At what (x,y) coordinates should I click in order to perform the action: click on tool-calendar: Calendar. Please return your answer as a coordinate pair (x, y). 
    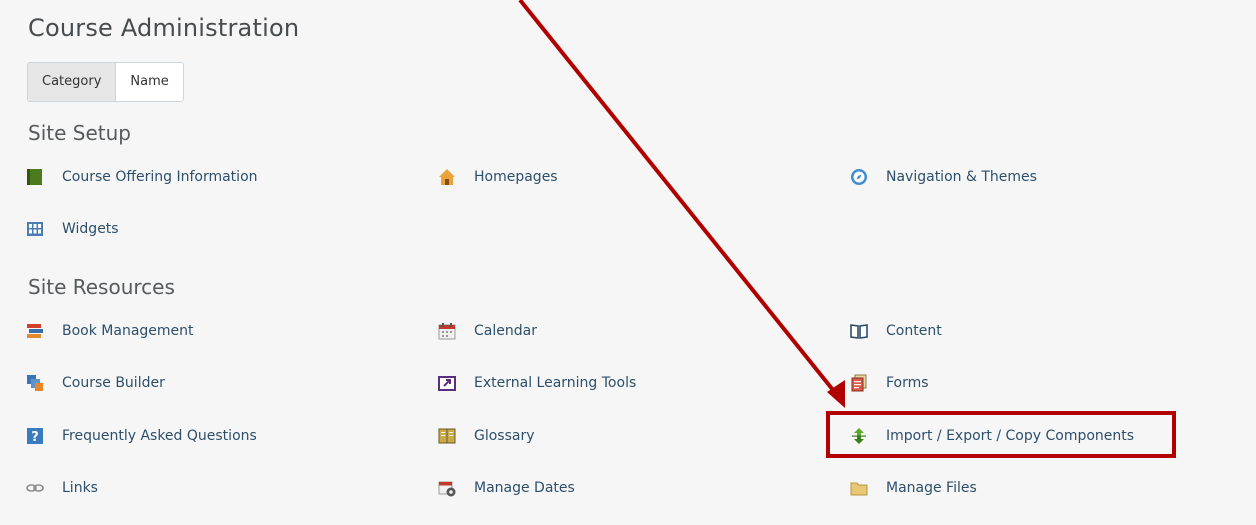
    Looking at the image, I should click on (487, 331).